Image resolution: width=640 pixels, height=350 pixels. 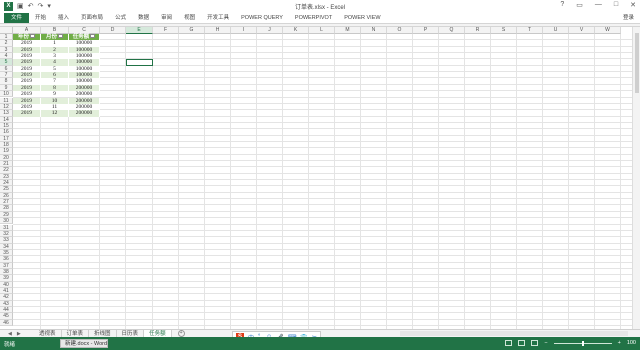 What do you see at coordinates (535, 343) in the screenshot?
I see `page-break-view-icon` at bounding box center [535, 343].